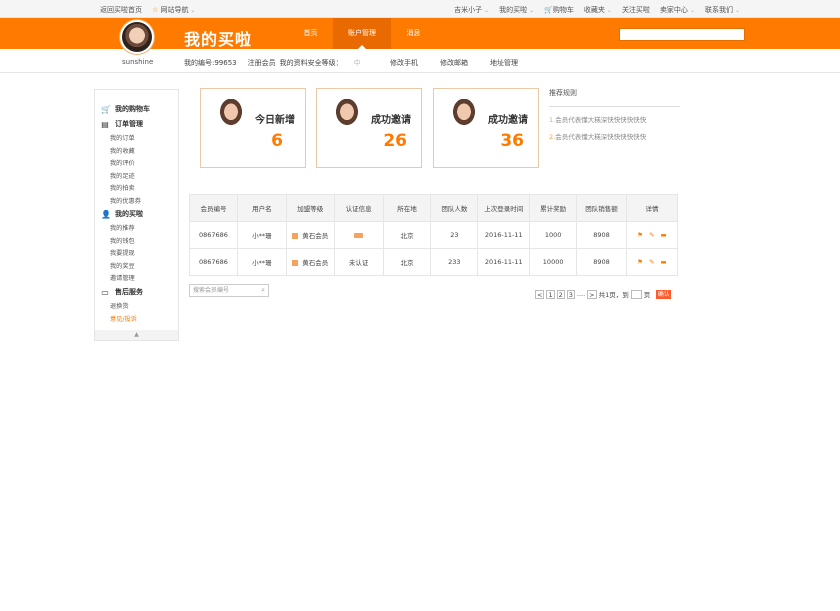  What do you see at coordinates (395, 141) in the screenshot?
I see `stat-value: 26` at bounding box center [395, 141].